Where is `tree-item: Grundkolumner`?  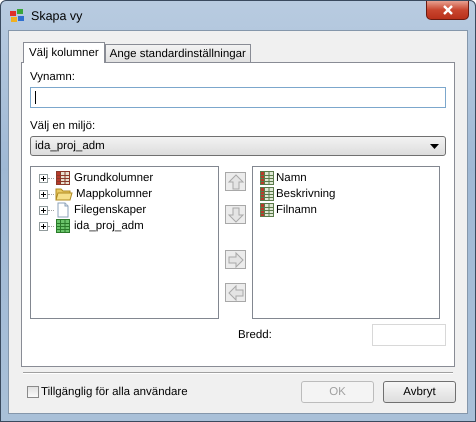
tree-item: Grundkolumner is located at coordinates (114, 178).